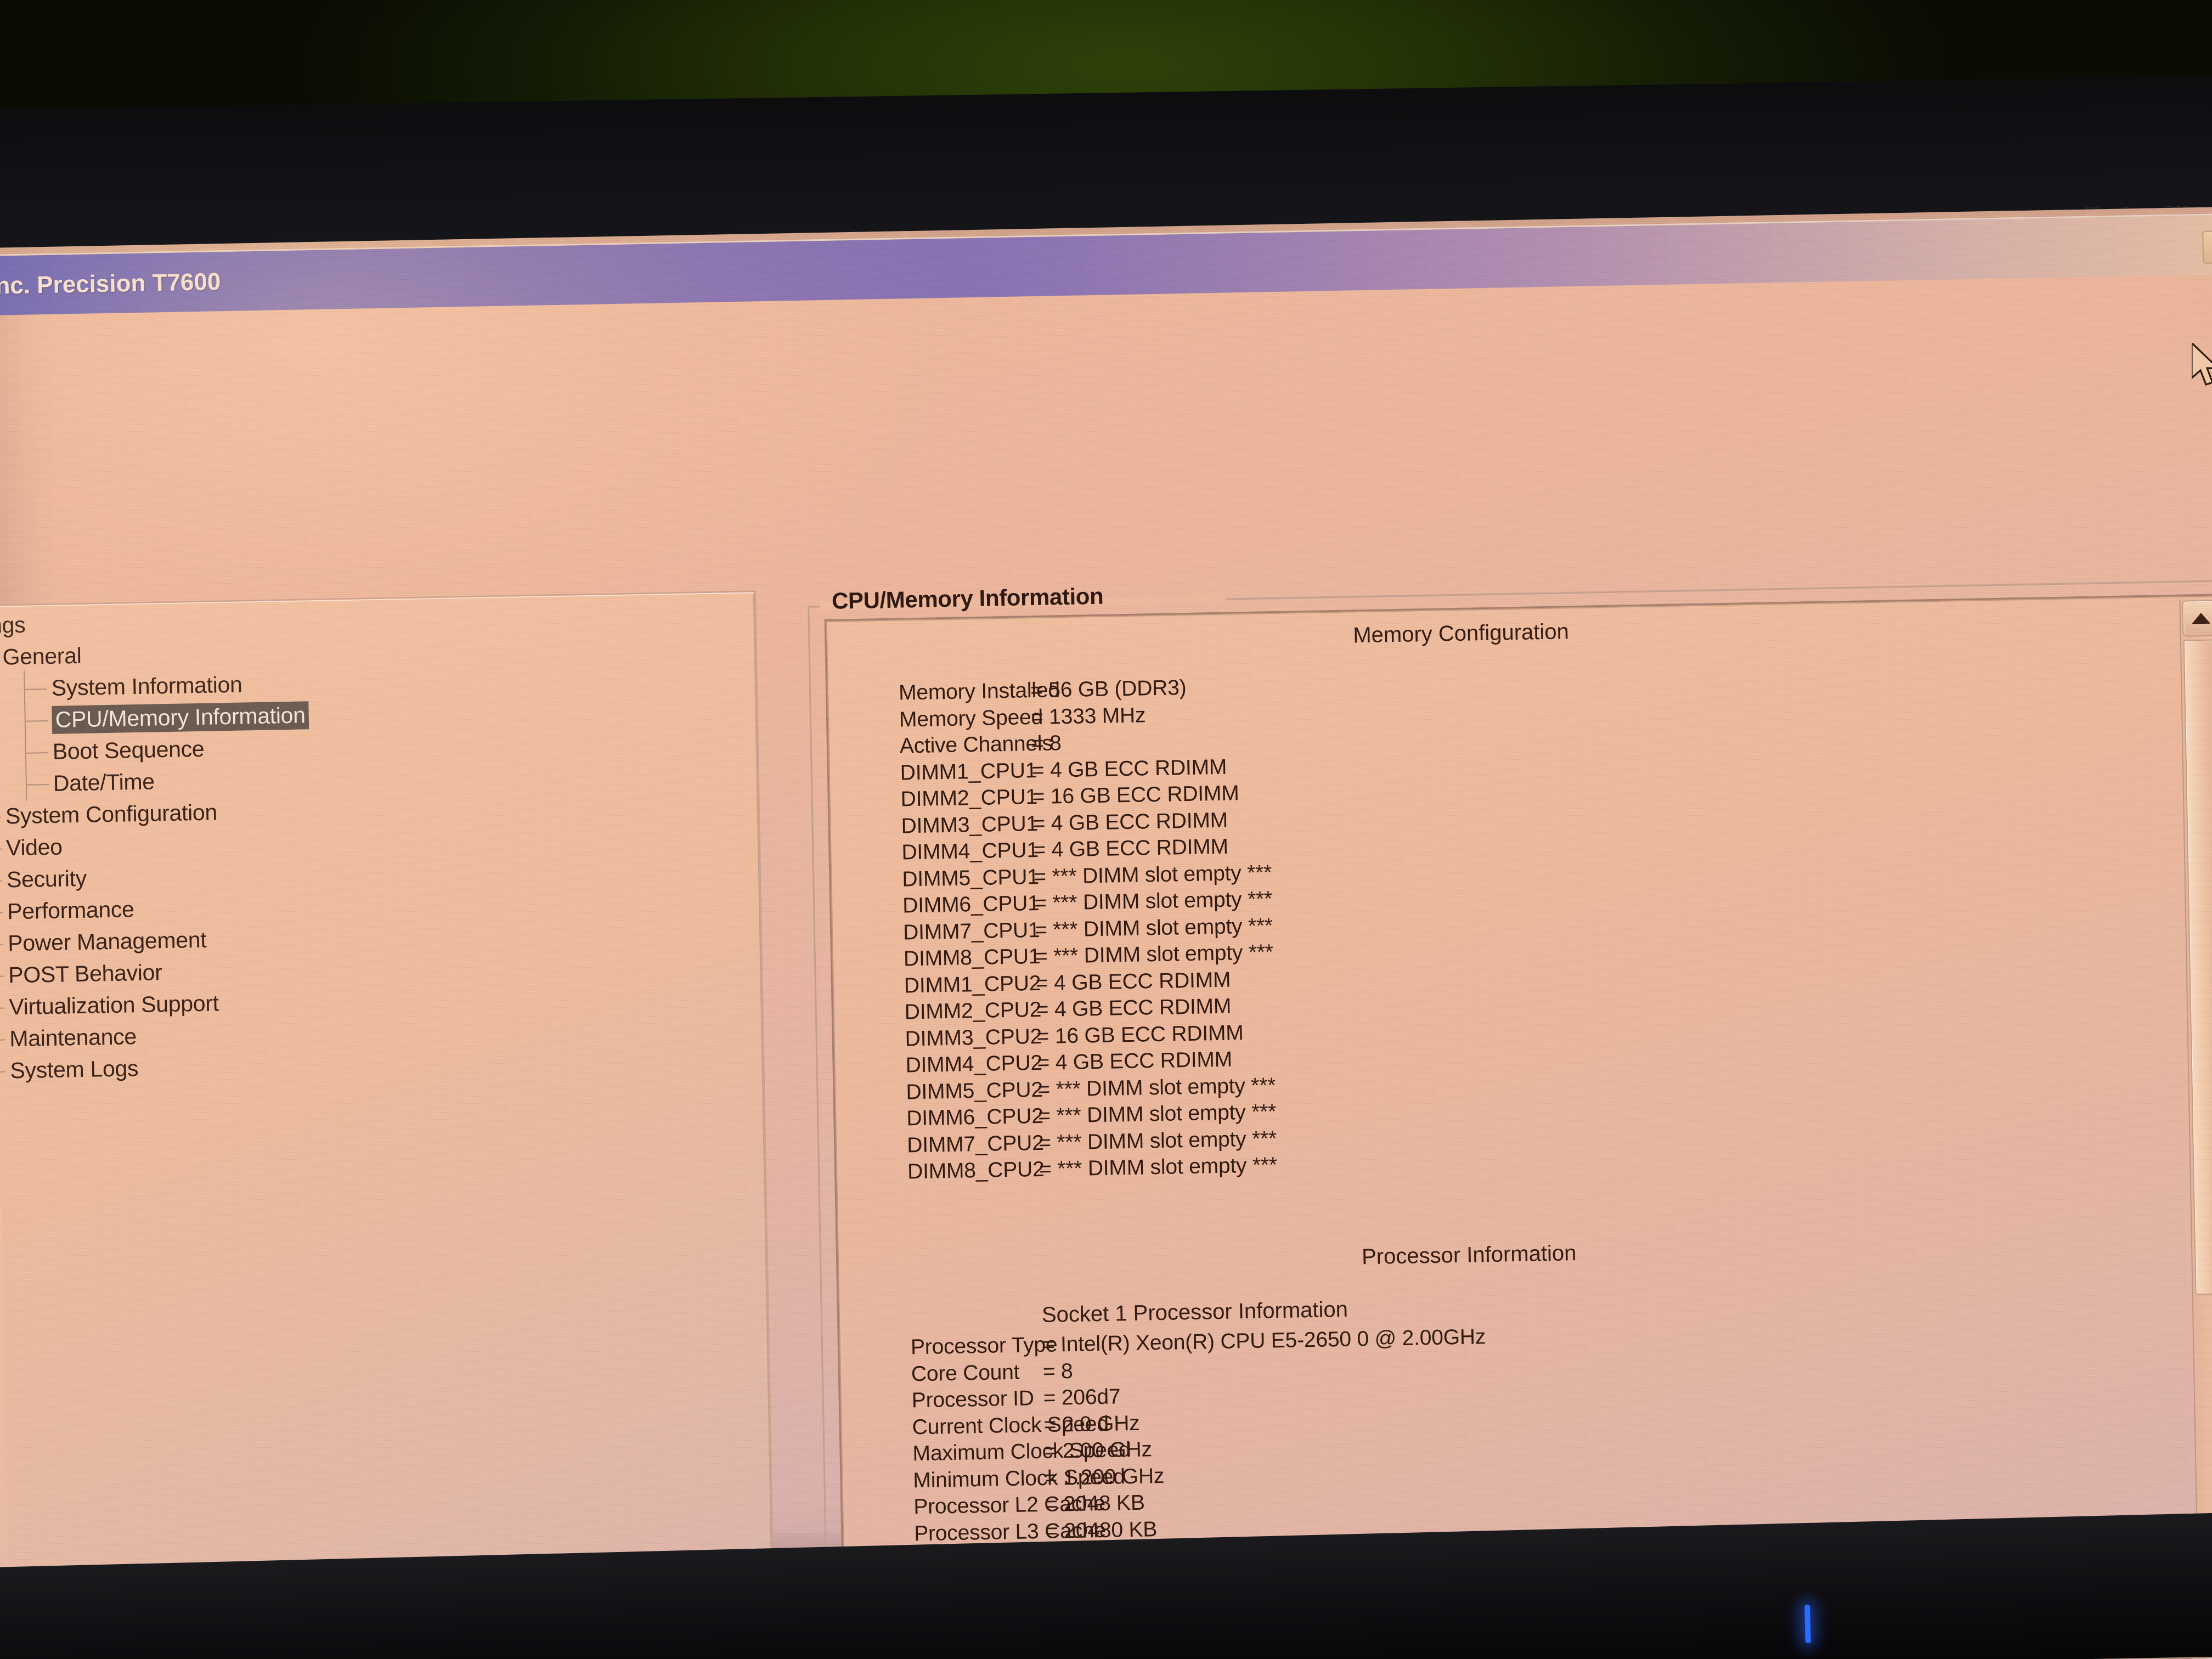 Image resolution: width=2212 pixels, height=1659 pixels. What do you see at coordinates (1098, 1450) in the screenshot?
I see `info-row-value: = 2.00 GHz` at bounding box center [1098, 1450].